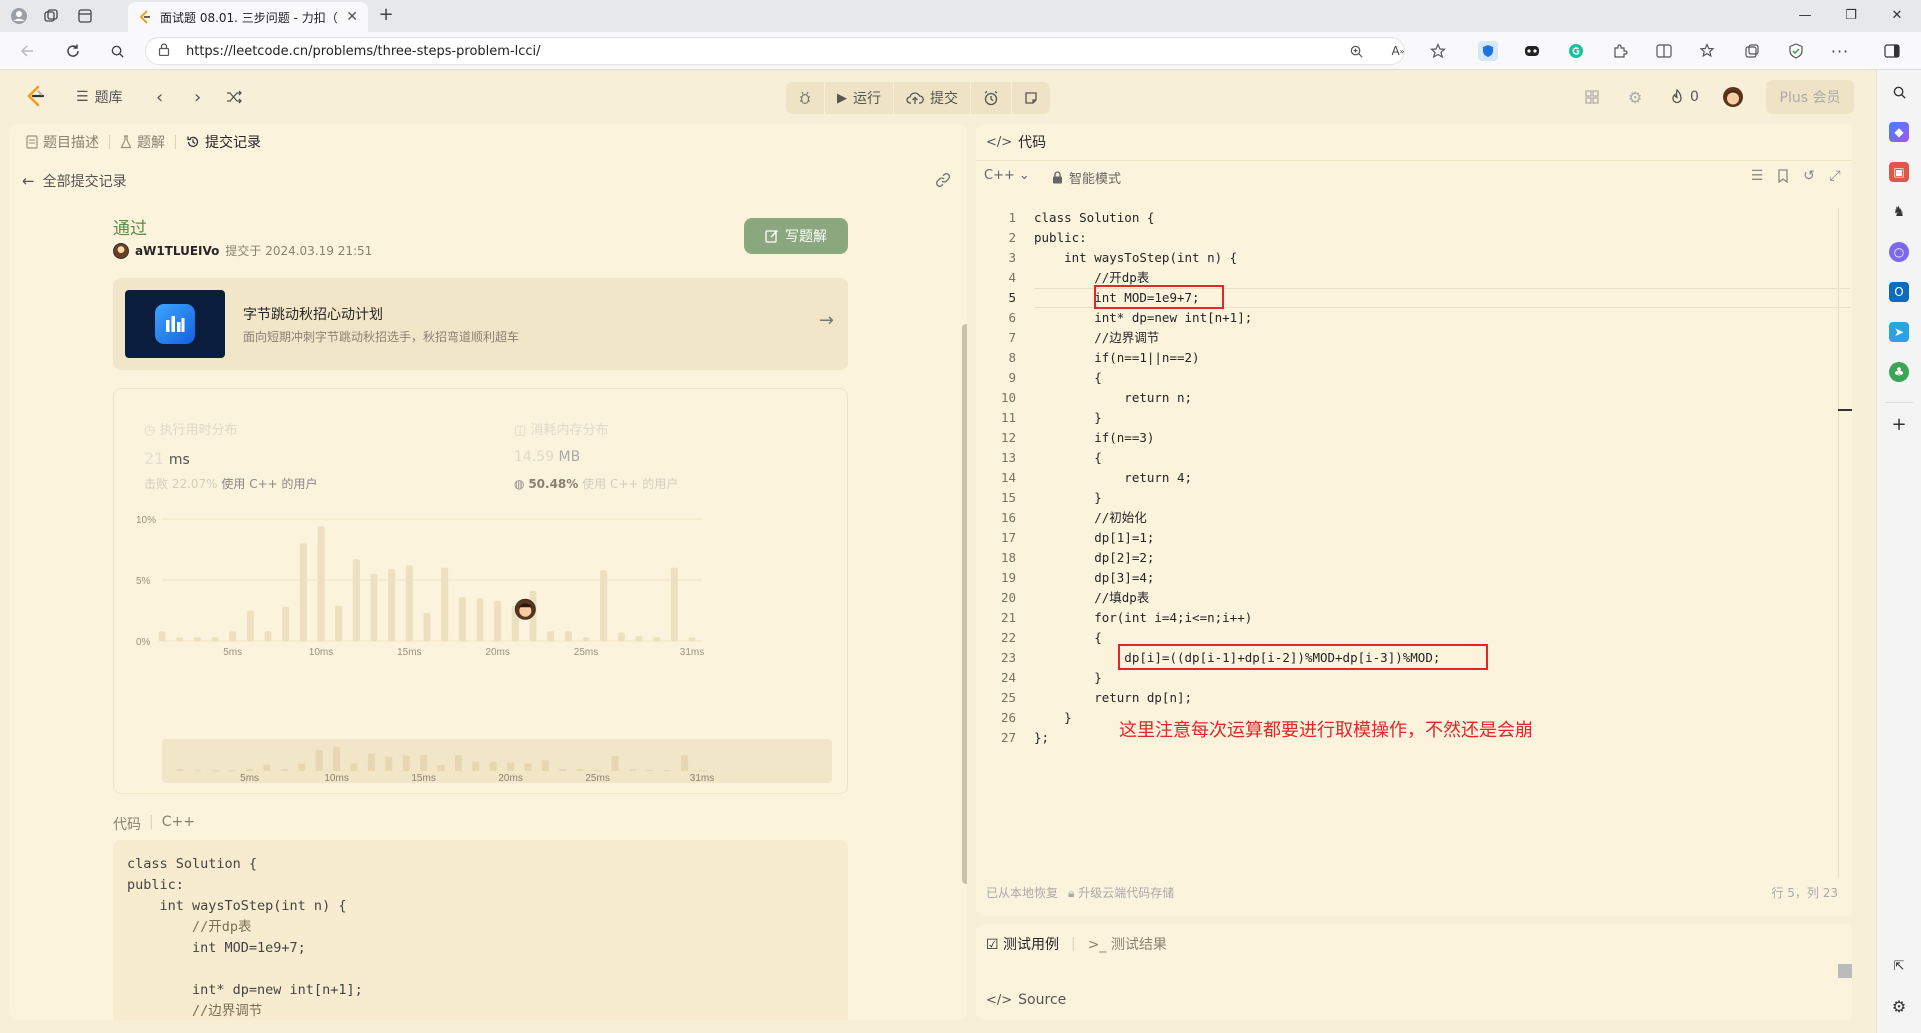 This screenshot has height=1033, width=1921. What do you see at coordinates (1414, 478) in the screenshot?
I see `code-line: 14 return 4;` at bounding box center [1414, 478].